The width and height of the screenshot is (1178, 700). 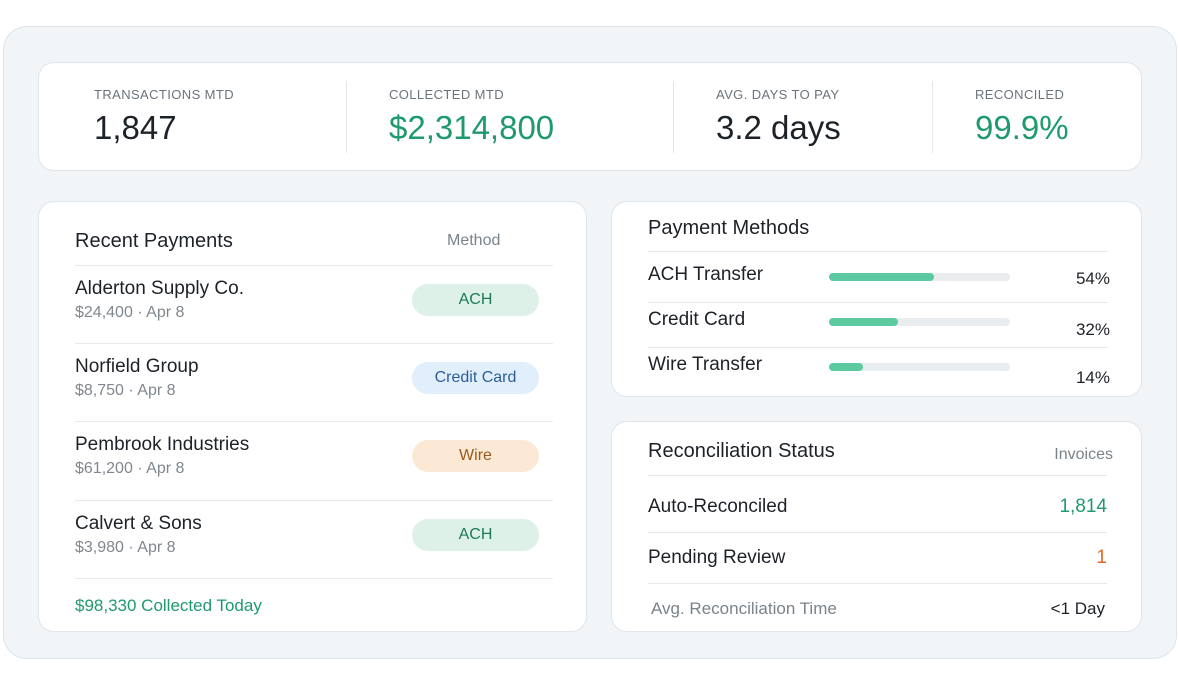 What do you see at coordinates (159, 288) in the screenshot?
I see `payer-name: Alderton Supply Co.` at bounding box center [159, 288].